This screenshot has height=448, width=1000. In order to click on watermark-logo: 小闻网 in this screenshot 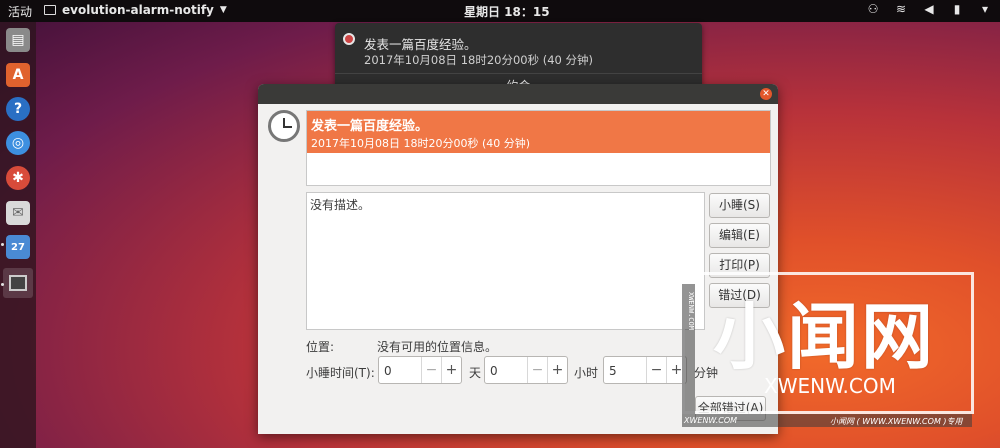, I will do `click(824, 337)`.